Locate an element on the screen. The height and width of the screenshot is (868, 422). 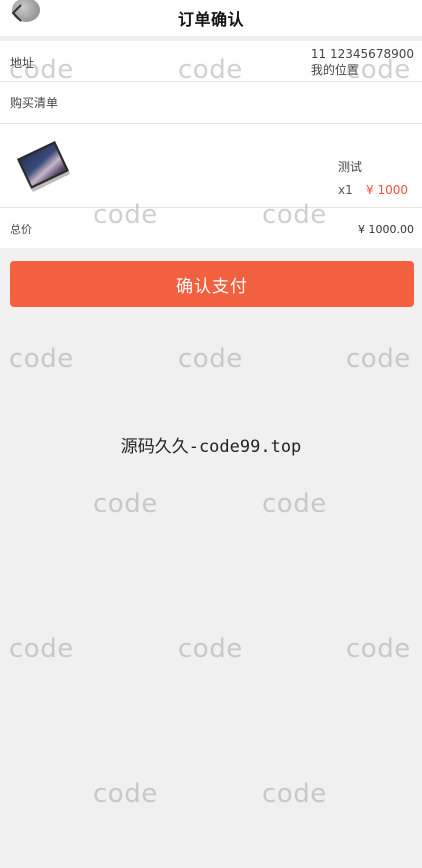
header-bar: 订单确认 is located at coordinates (211, 18).